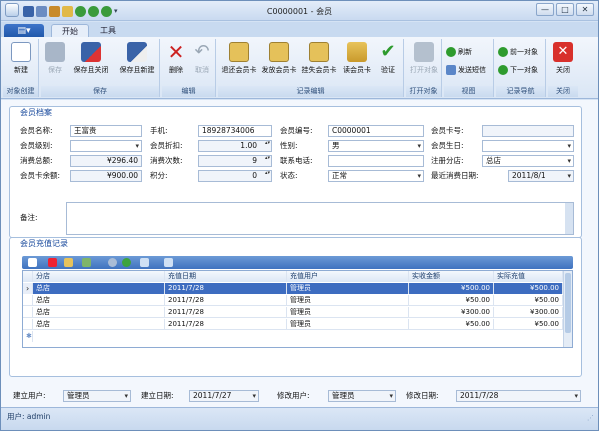 The image size is (599, 431). Describe the element at coordinates (239, 52) in the screenshot. I see `card-icon` at that location.